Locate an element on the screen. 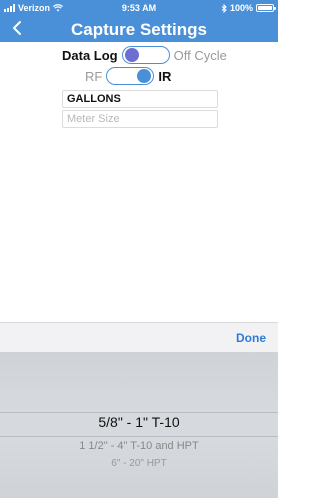 The height and width of the screenshot is (498, 320). battery-icon is located at coordinates (266, 8).